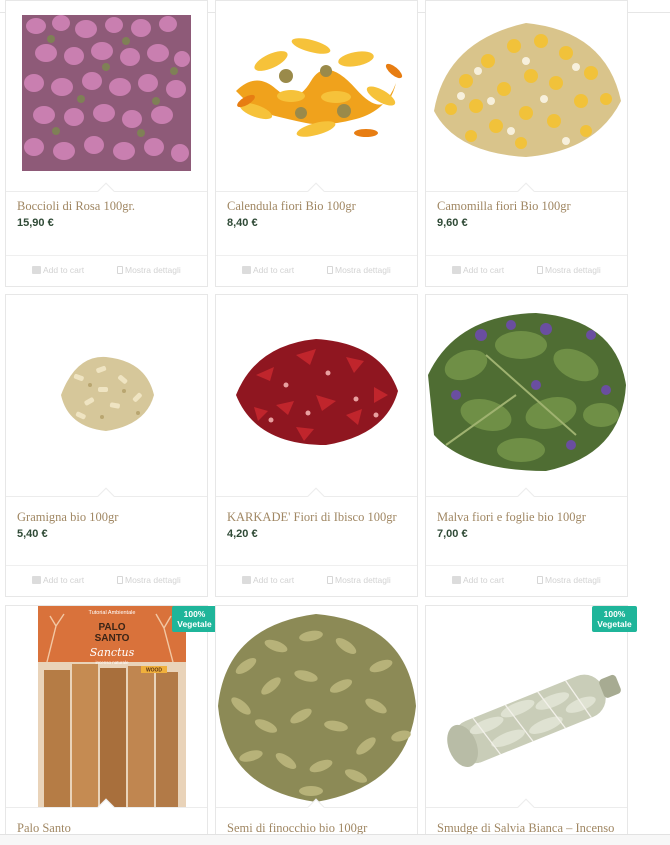 This screenshot has height=845, width=670. What do you see at coordinates (106, 395) in the screenshot?
I see `product-image-couch-grass-root` at bounding box center [106, 395].